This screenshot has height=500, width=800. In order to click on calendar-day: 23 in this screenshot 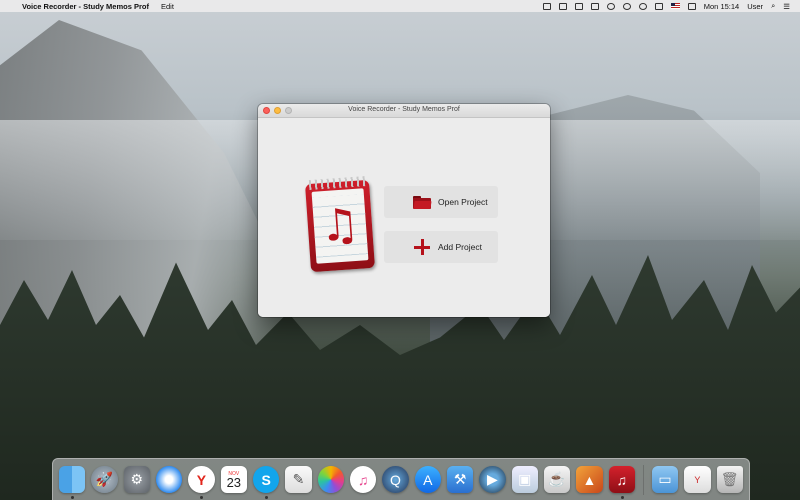, I will do `click(234, 482)`.